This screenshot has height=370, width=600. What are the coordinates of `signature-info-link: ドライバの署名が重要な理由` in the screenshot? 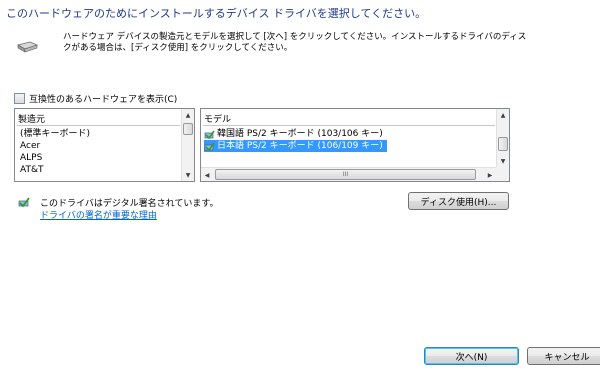 It's located at (98, 214).